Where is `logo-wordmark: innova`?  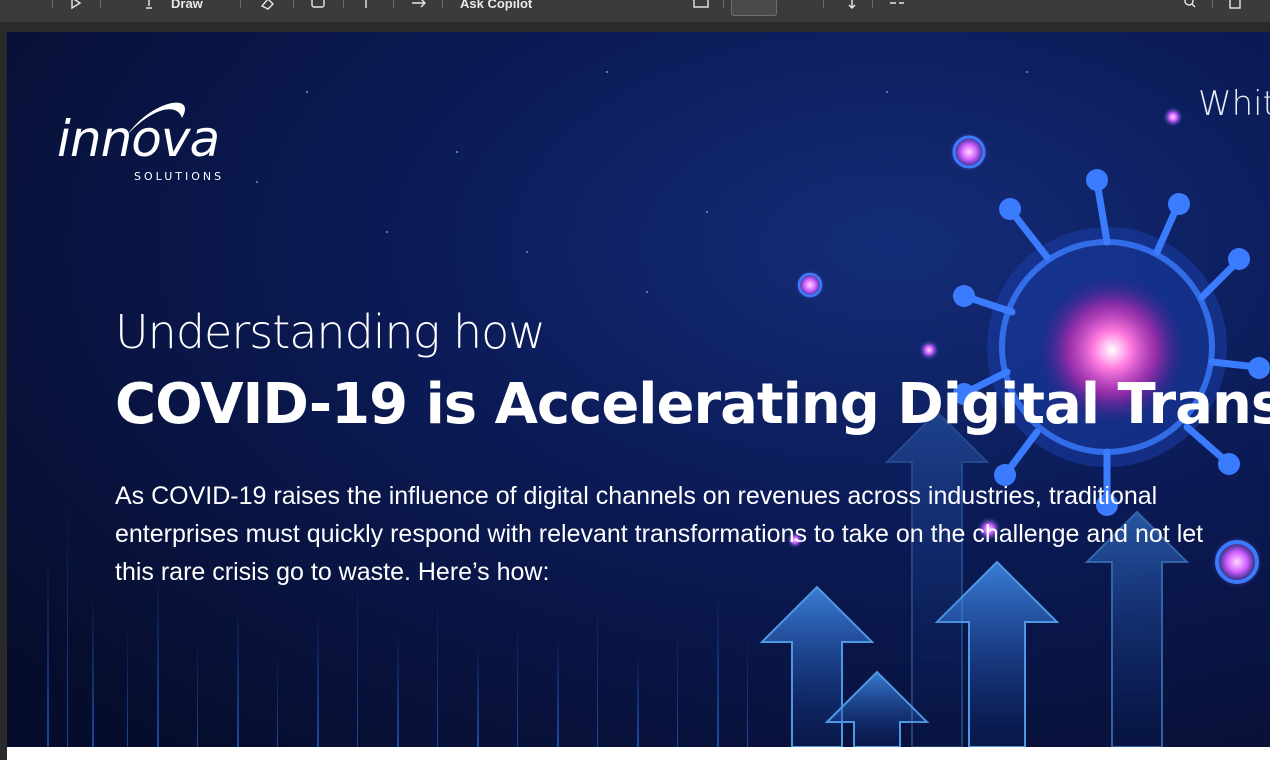 logo-wordmark: innova is located at coordinates (138, 139).